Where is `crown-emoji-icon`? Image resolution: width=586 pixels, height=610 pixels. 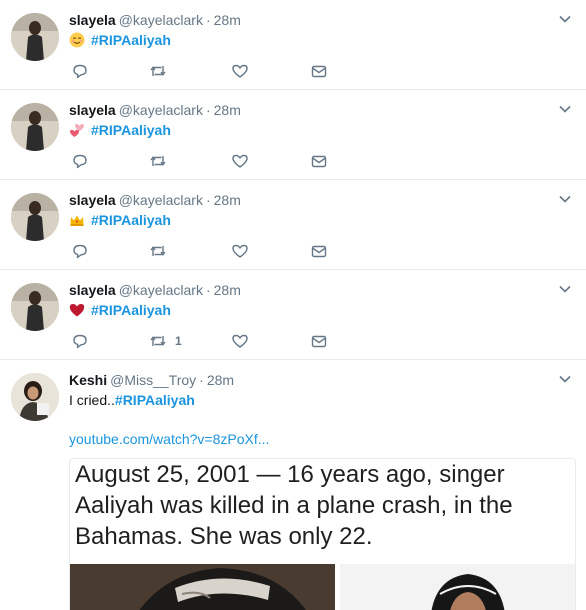
crown-emoji-icon is located at coordinates (77, 220).